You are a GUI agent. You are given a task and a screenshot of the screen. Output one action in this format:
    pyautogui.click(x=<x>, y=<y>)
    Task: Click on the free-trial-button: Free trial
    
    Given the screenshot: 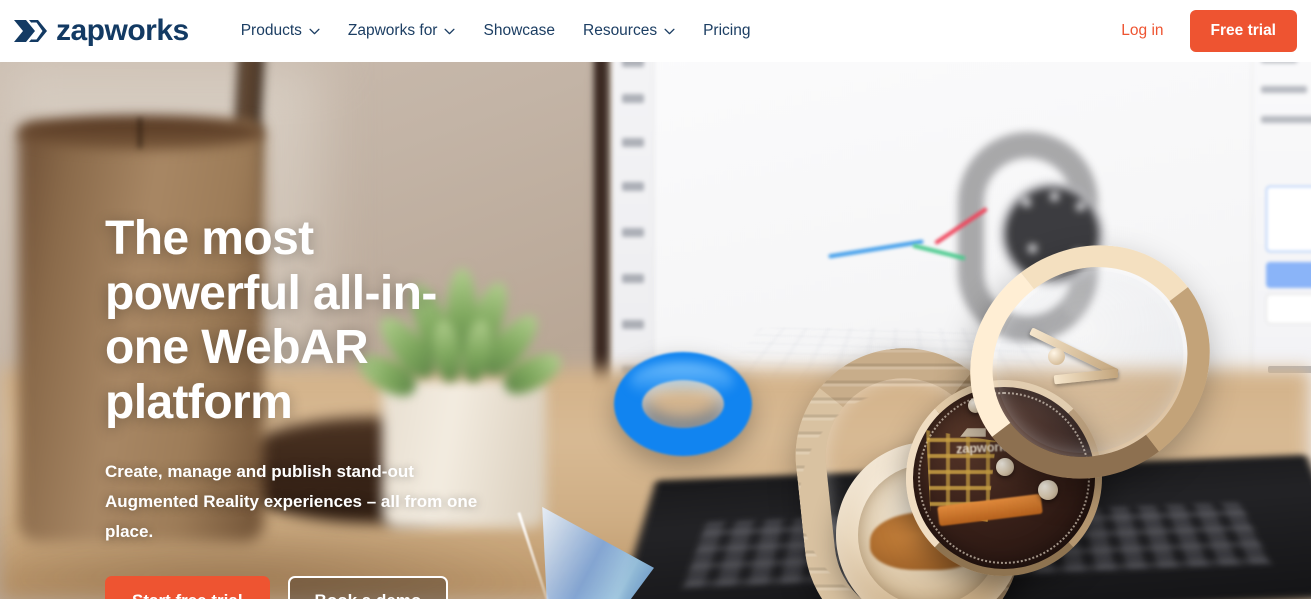 What is the action you would take?
    pyautogui.click(x=1243, y=31)
    